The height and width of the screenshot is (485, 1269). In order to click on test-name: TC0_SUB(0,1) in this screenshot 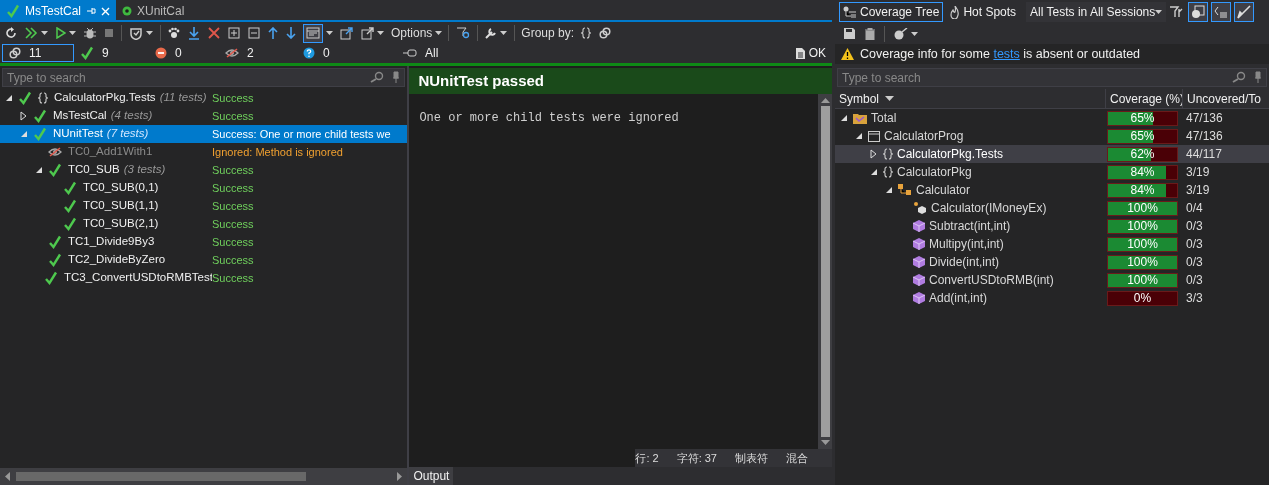, I will do `click(121, 188)`.